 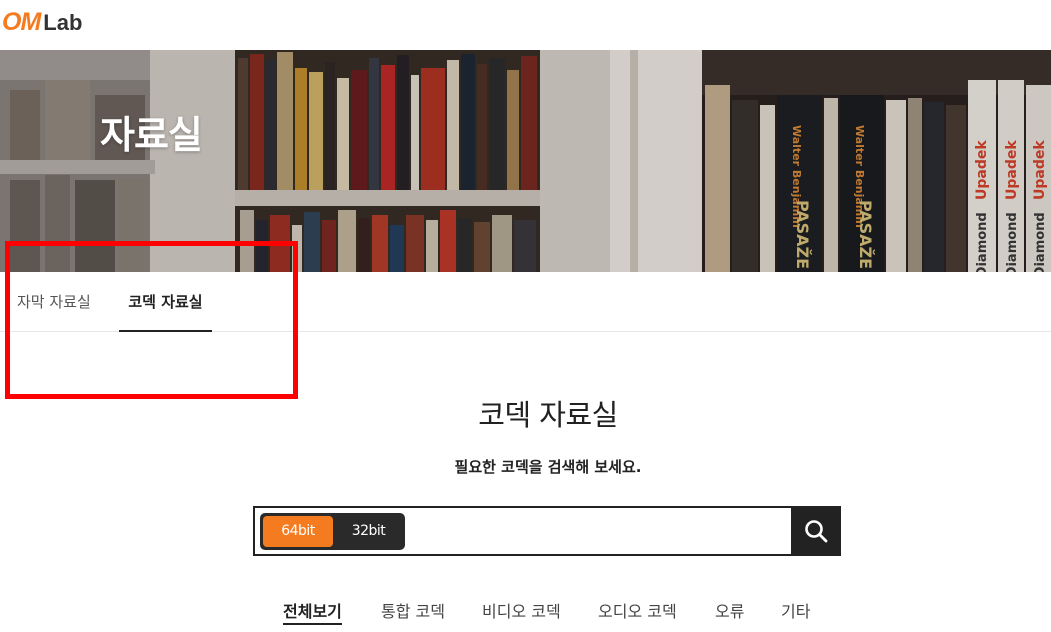 What do you see at coordinates (548, 467) in the screenshot?
I see `section-subtitle: 필요한 코덱을 검색해 보세요.` at bounding box center [548, 467].